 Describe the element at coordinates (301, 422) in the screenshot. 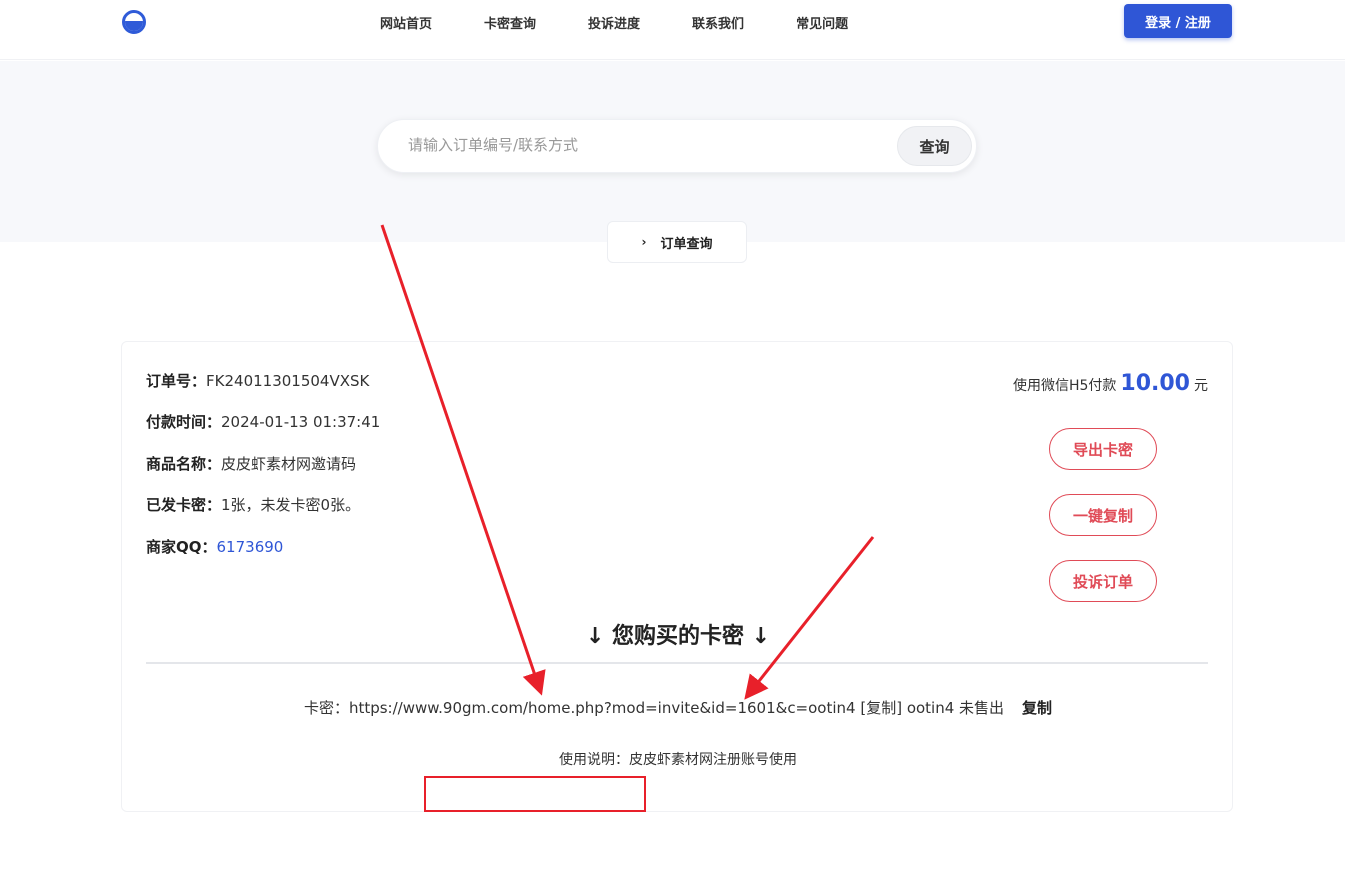

I see `pay-time-value: 2024-01-13 01:37:41` at that location.